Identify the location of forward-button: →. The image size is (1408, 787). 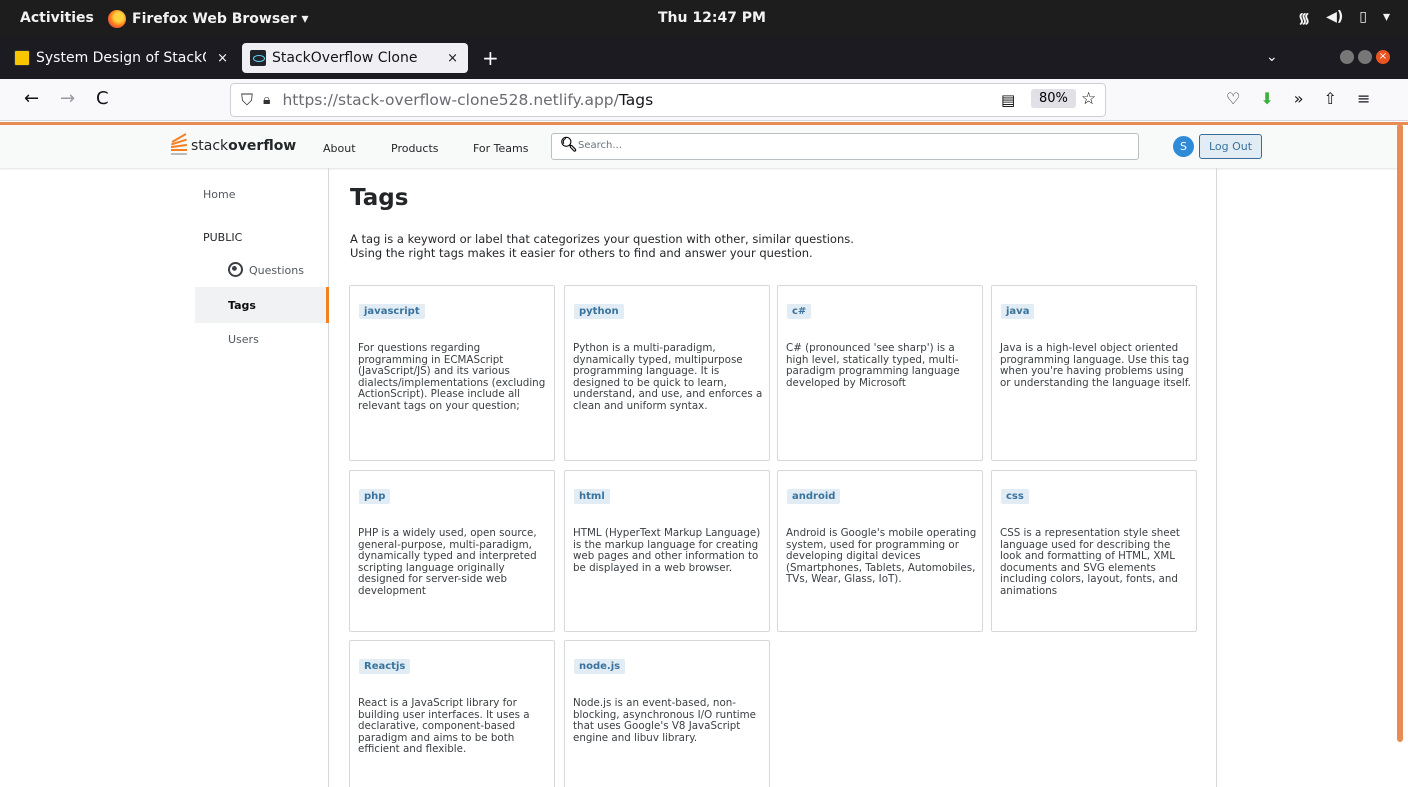
(67, 98).